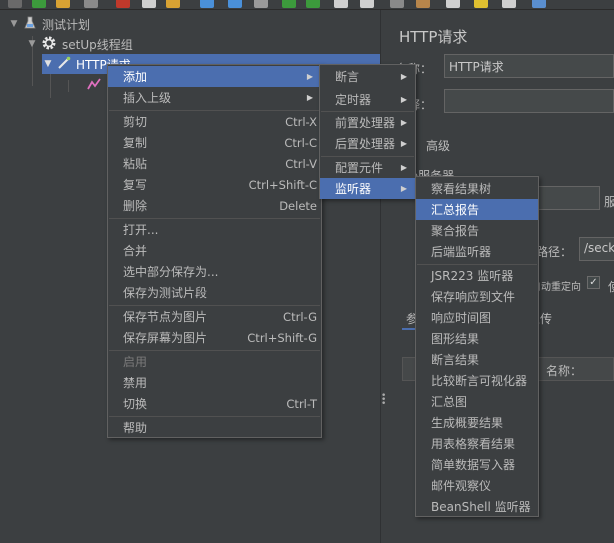  I want to click on menu-item-disable: 禁用, so click(214, 382).